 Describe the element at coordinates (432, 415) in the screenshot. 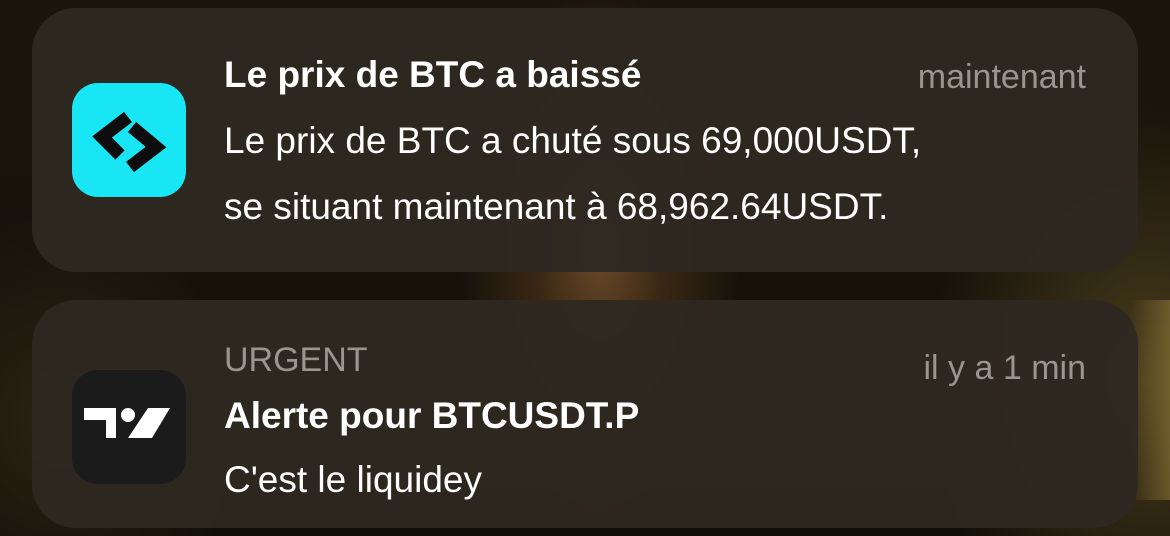

I see `notification-title: Alerte pour BTCUSDT.P` at that location.